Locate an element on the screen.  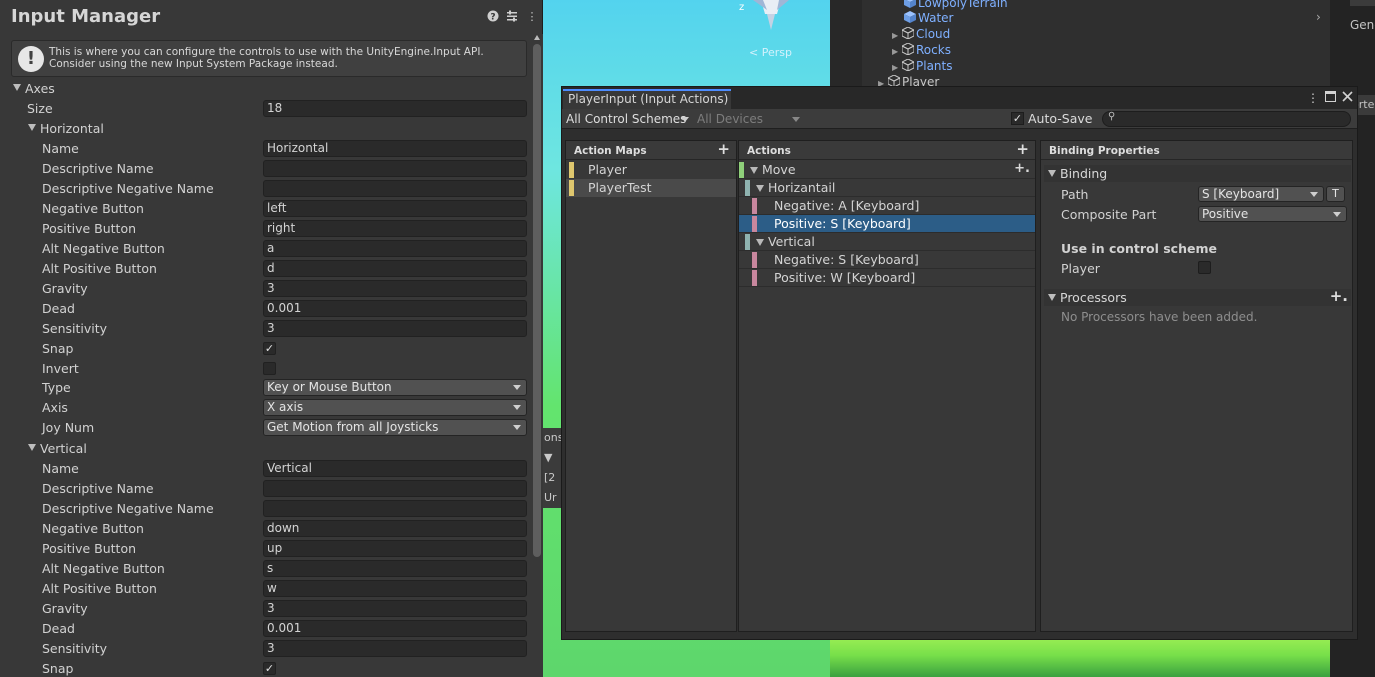
binding-item-selected: Positive: S [Keyboard] is located at coordinates (887, 224).